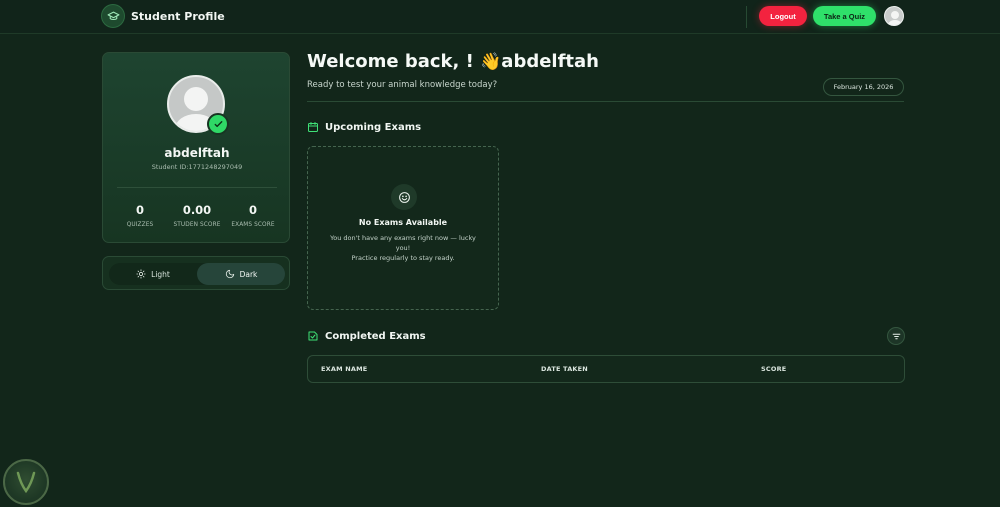 This screenshot has height=507, width=1000. Describe the element at coordinates (746, 17) in the screenshot. I see `header-divider` at that location.